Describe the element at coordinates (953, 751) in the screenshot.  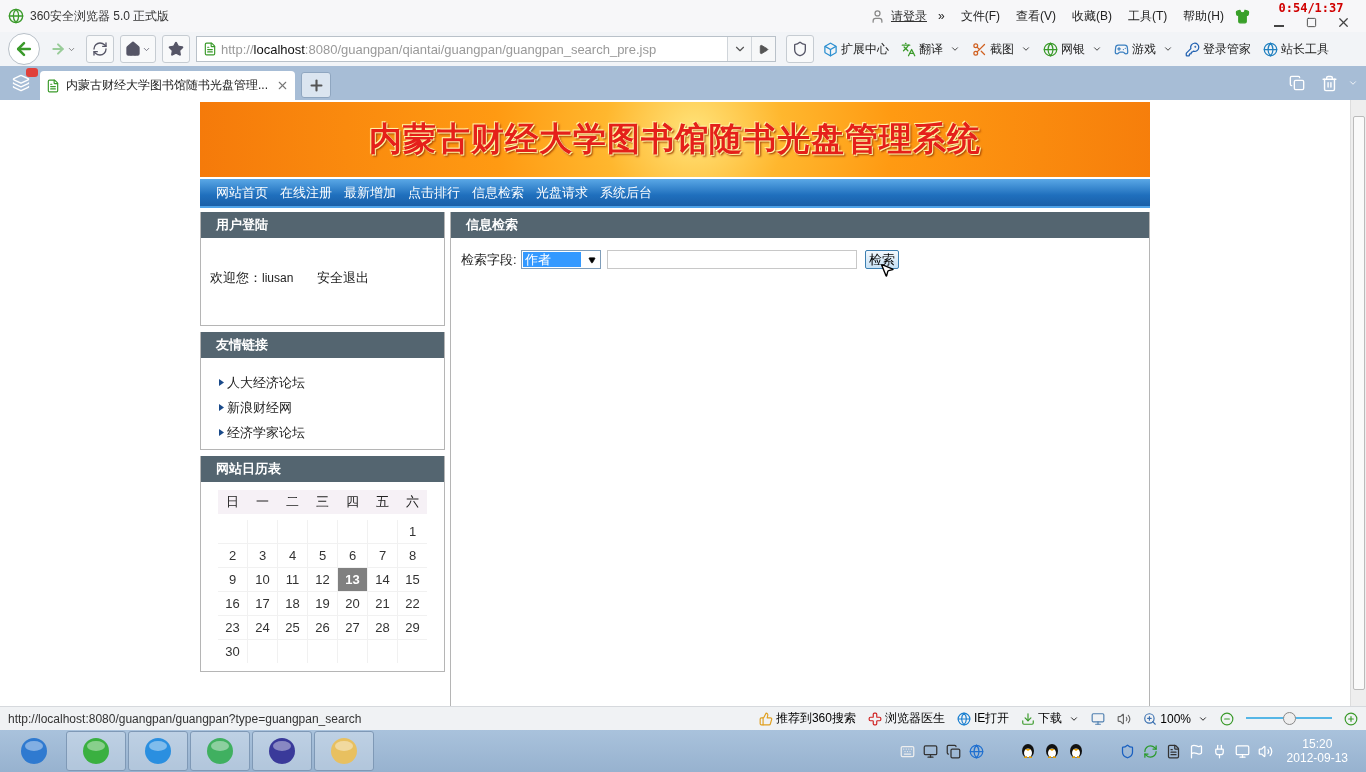
I see `windows-icon` at that location.